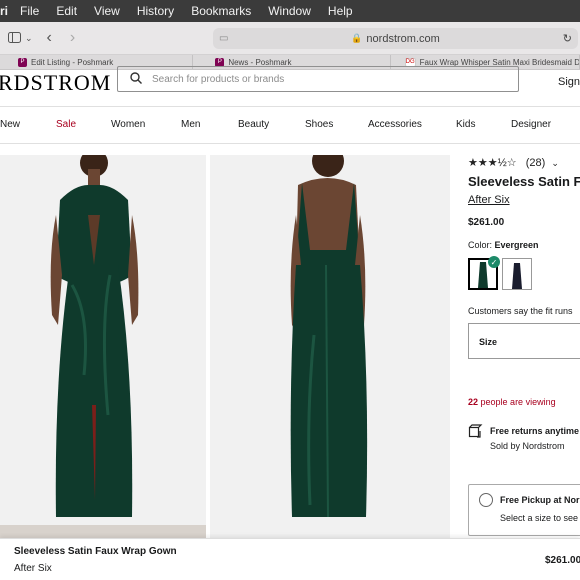 The width and height of the screenshot is (580, 580). What do you see at coordinates (516, 245) in the screenshot?
I see `color-value: Evergreen` at bounding box center [516, 245].